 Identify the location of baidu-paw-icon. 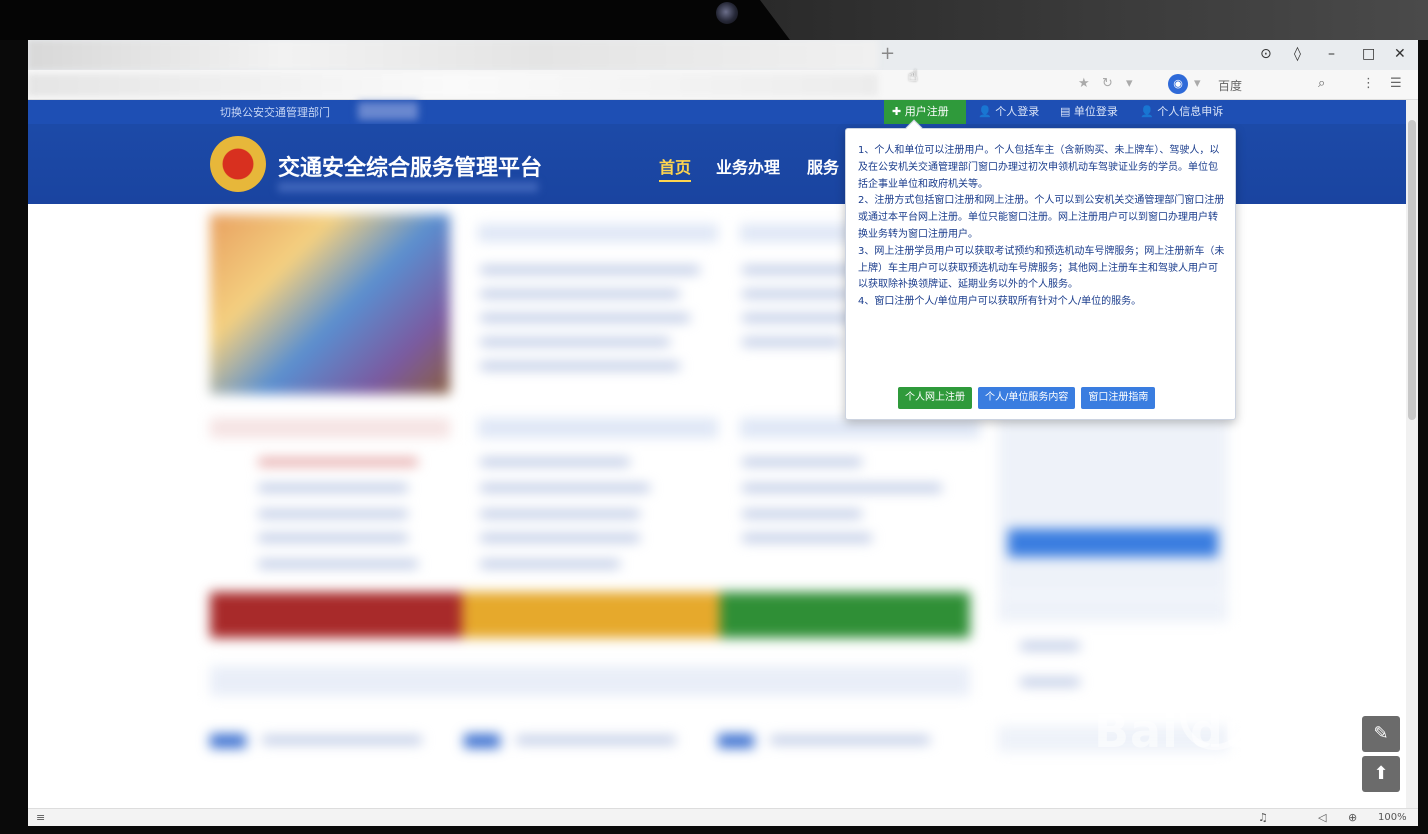
(1215, 715).